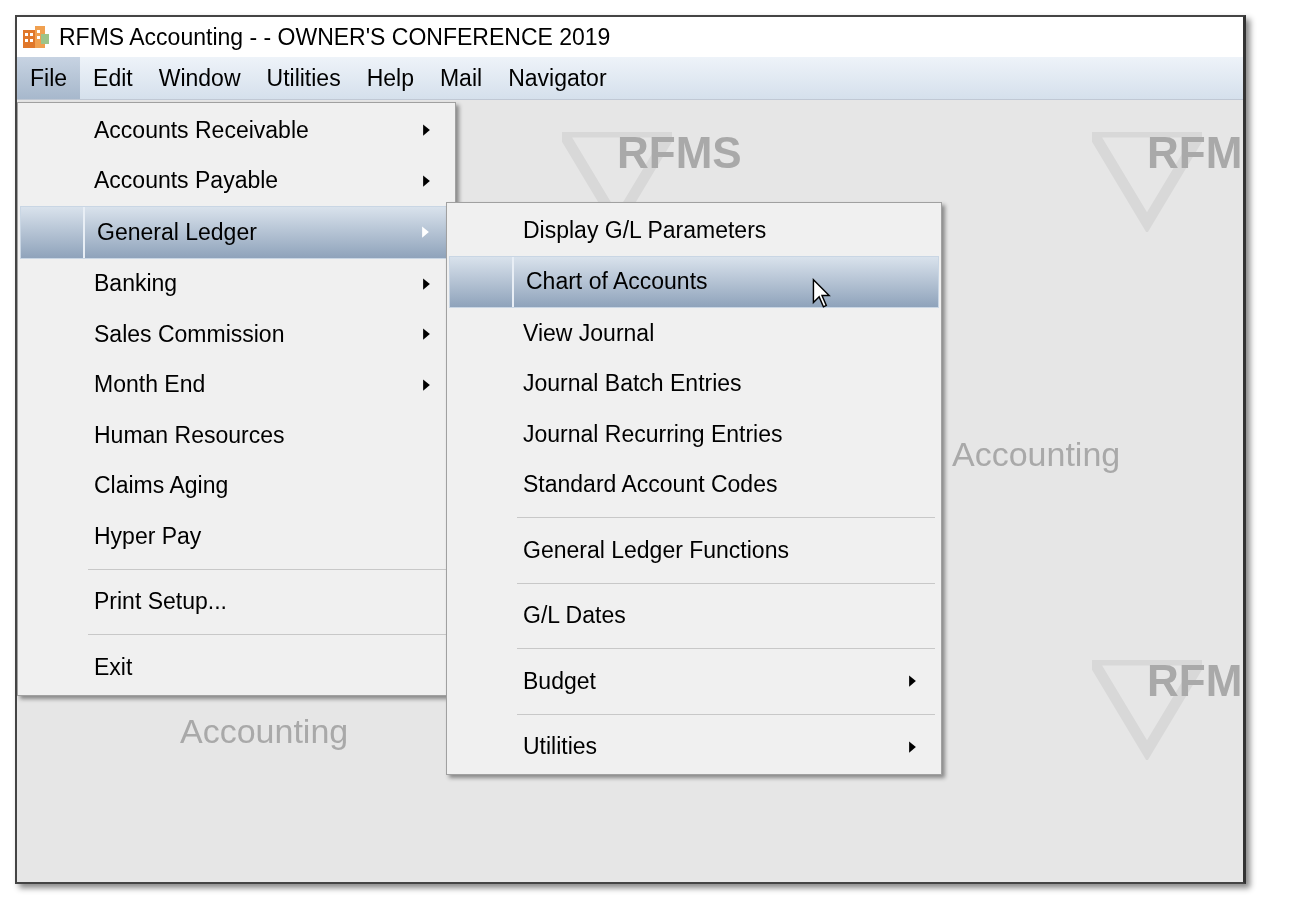 This screenshot has height=900, width=1301. Describe the element at coordinates (303, 78) in the screenshot. I see `menu-bar-item: Utilities` at that location.